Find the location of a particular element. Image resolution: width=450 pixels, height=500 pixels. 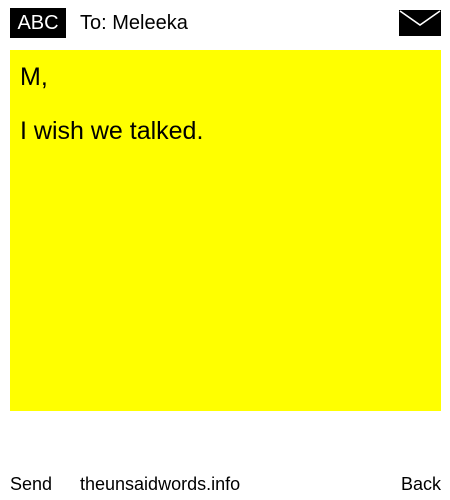

message-greeting: M, is located at coordinates (34, 77).